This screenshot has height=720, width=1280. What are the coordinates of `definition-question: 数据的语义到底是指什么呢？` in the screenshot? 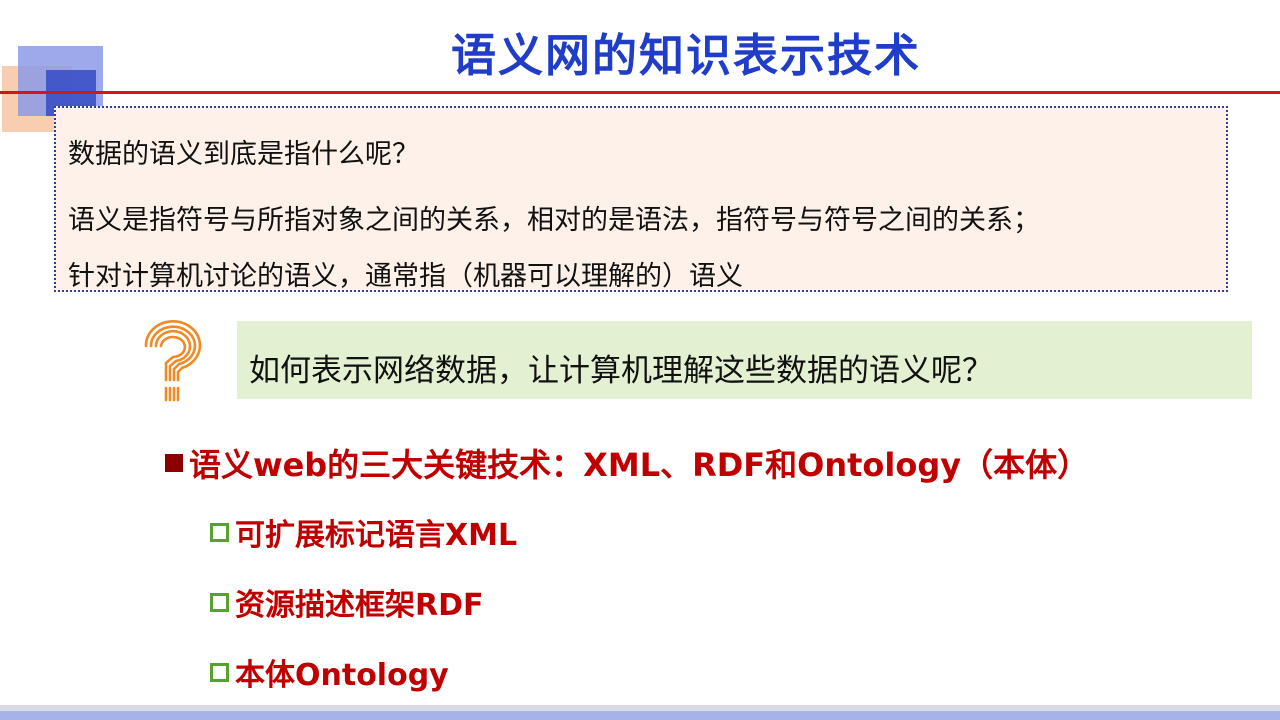 It's located at (243, 154).